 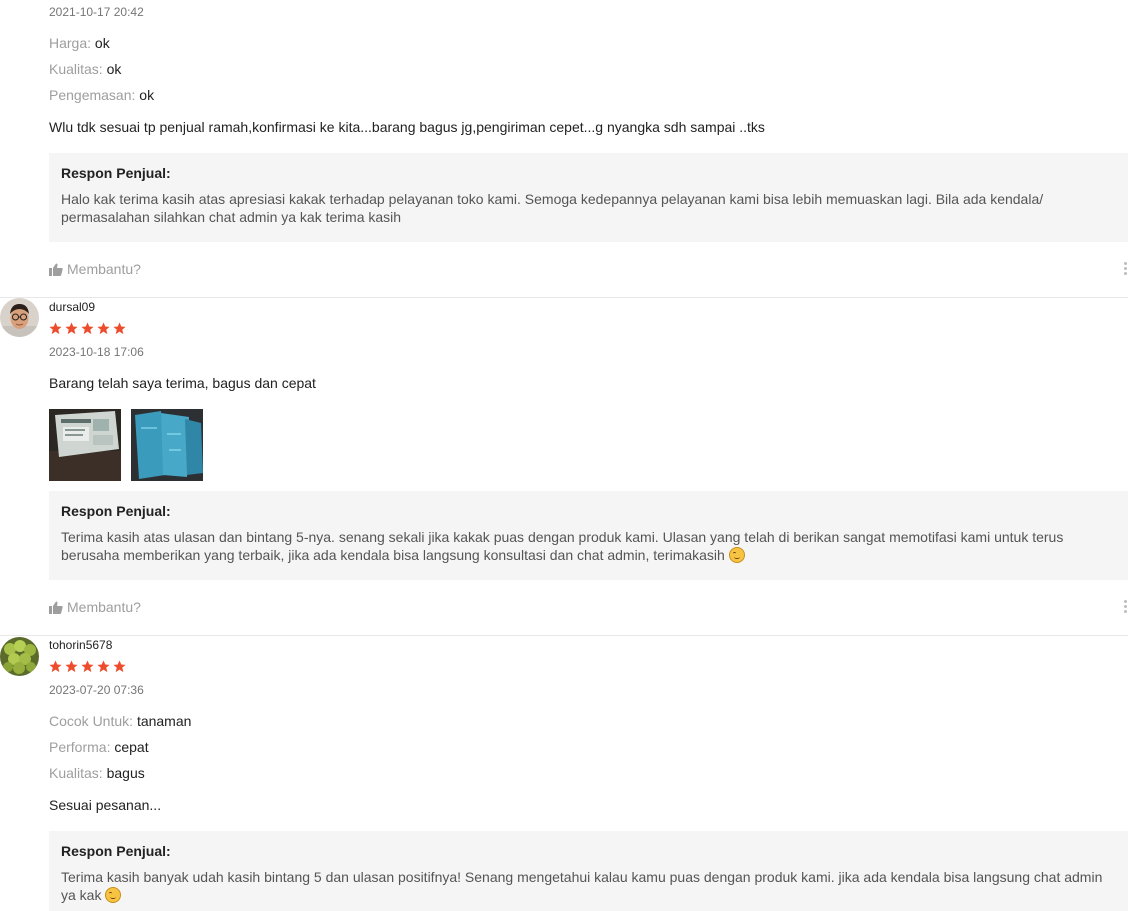 I want to click on review-attribute: Kualitas: ok, so click(x=85, y=69).